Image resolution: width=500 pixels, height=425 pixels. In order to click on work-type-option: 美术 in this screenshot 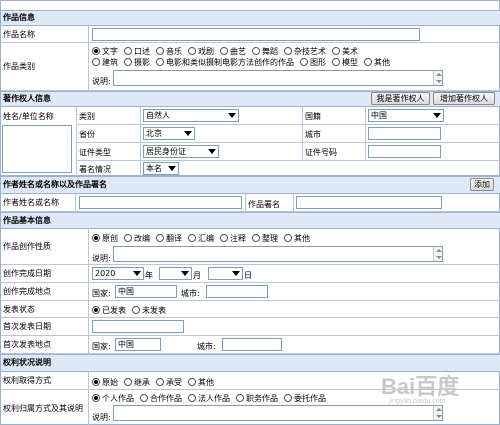, I will do `click(345, 51)`.